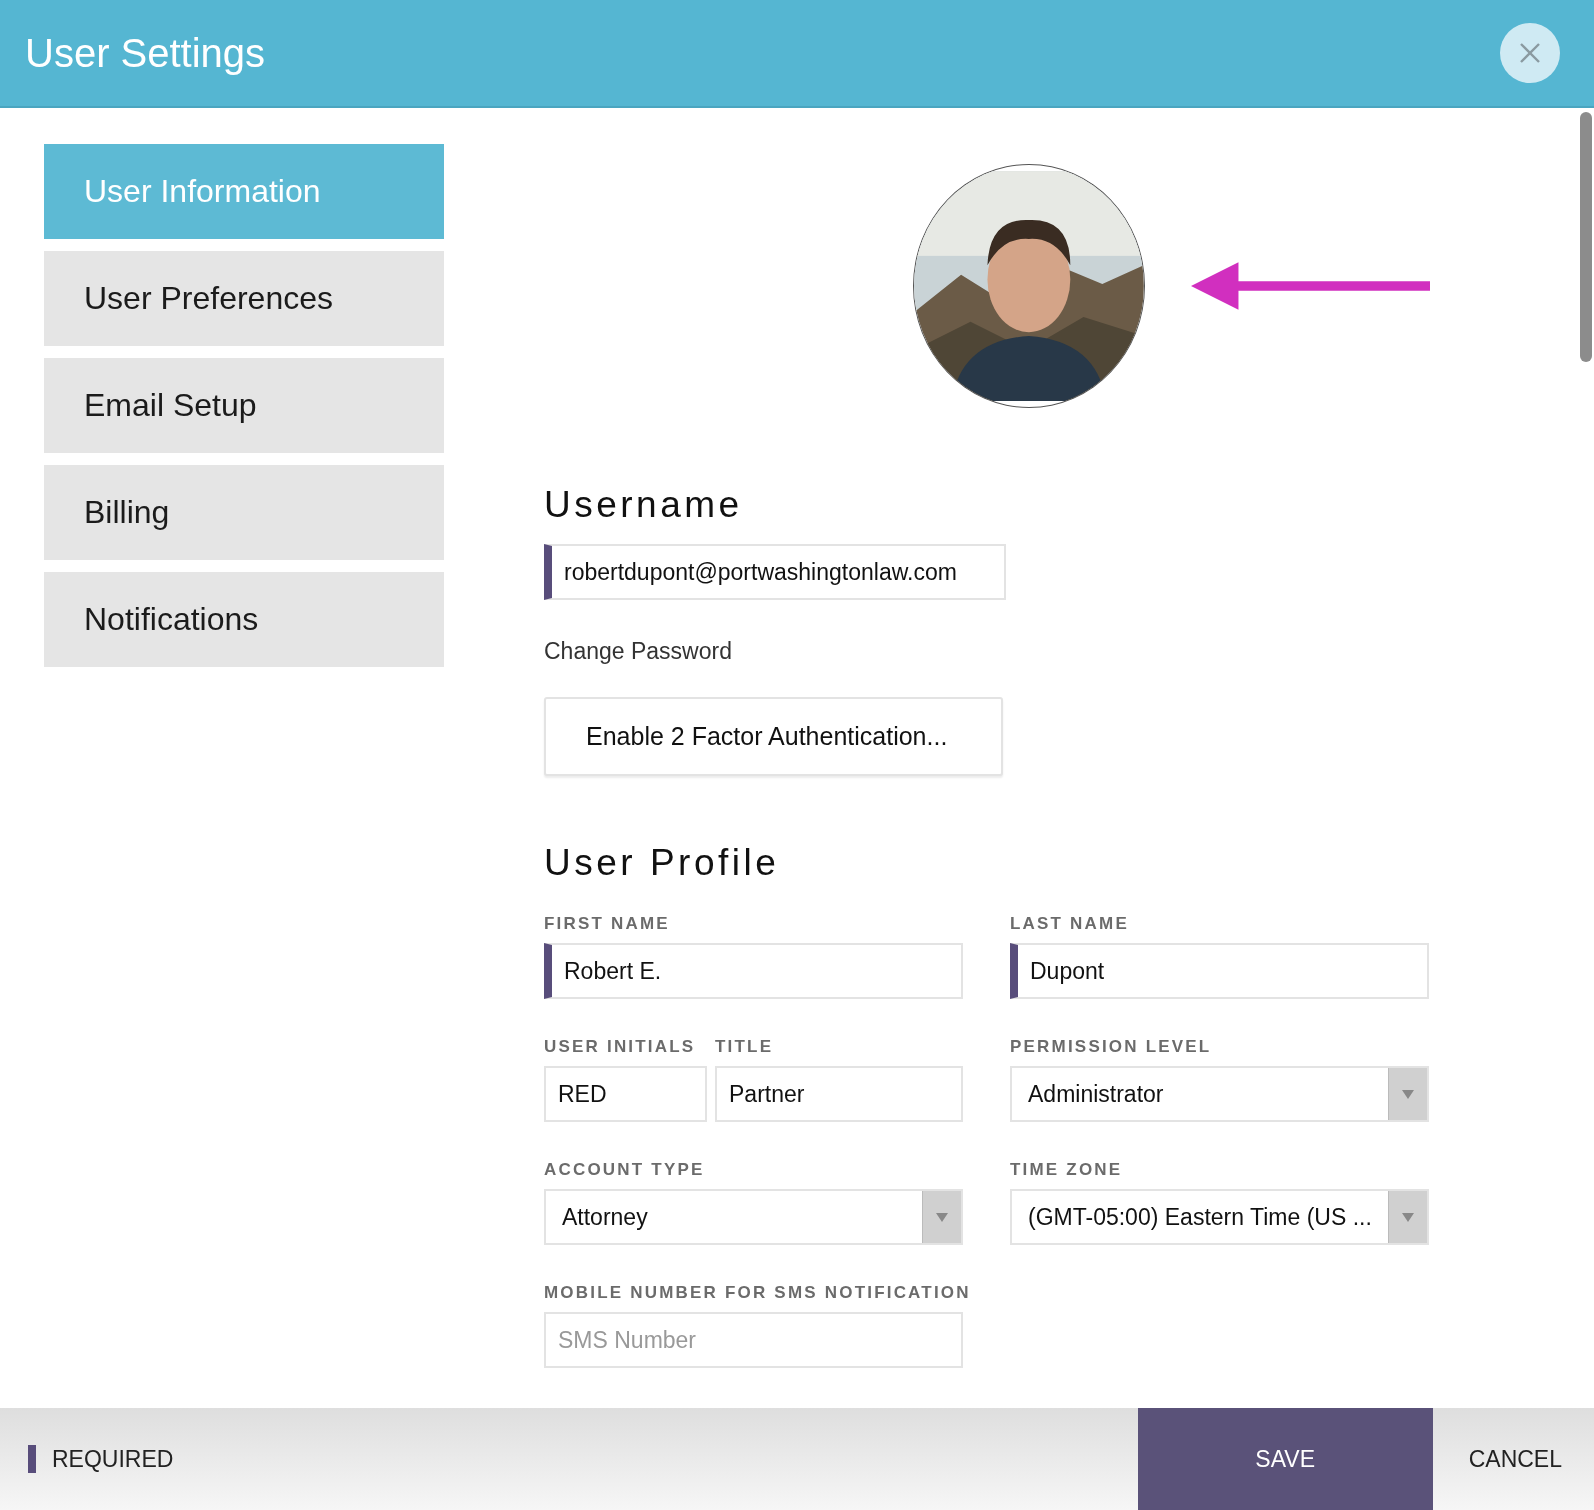  What do you see at coordinates (839, 1094) in the screenshot?
I see `input-field: Partner` at bounding box center [839, 1094].